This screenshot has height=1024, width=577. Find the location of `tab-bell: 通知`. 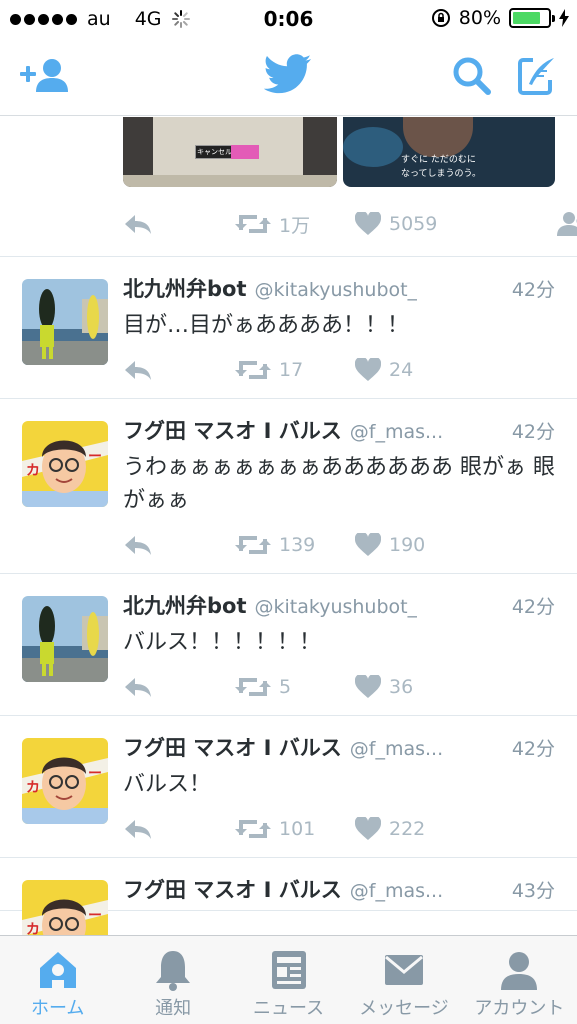

tab-bell: 通知 is located at coordinates (172, 980).